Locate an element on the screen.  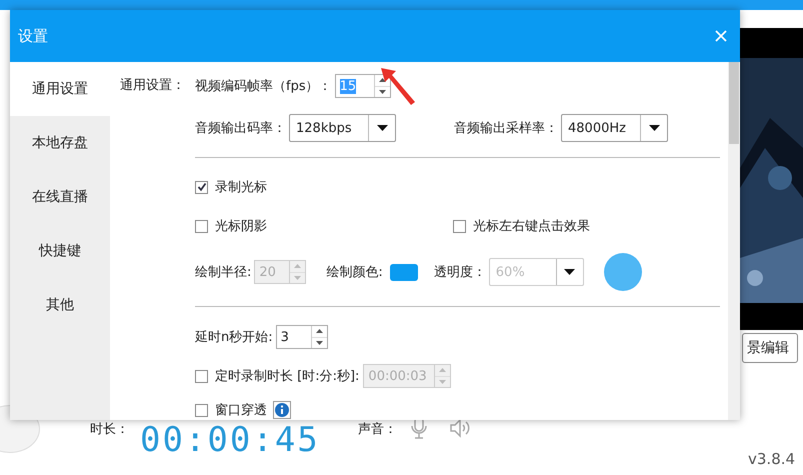
dialog-title: 设置 is located at coordinates (33, 36).